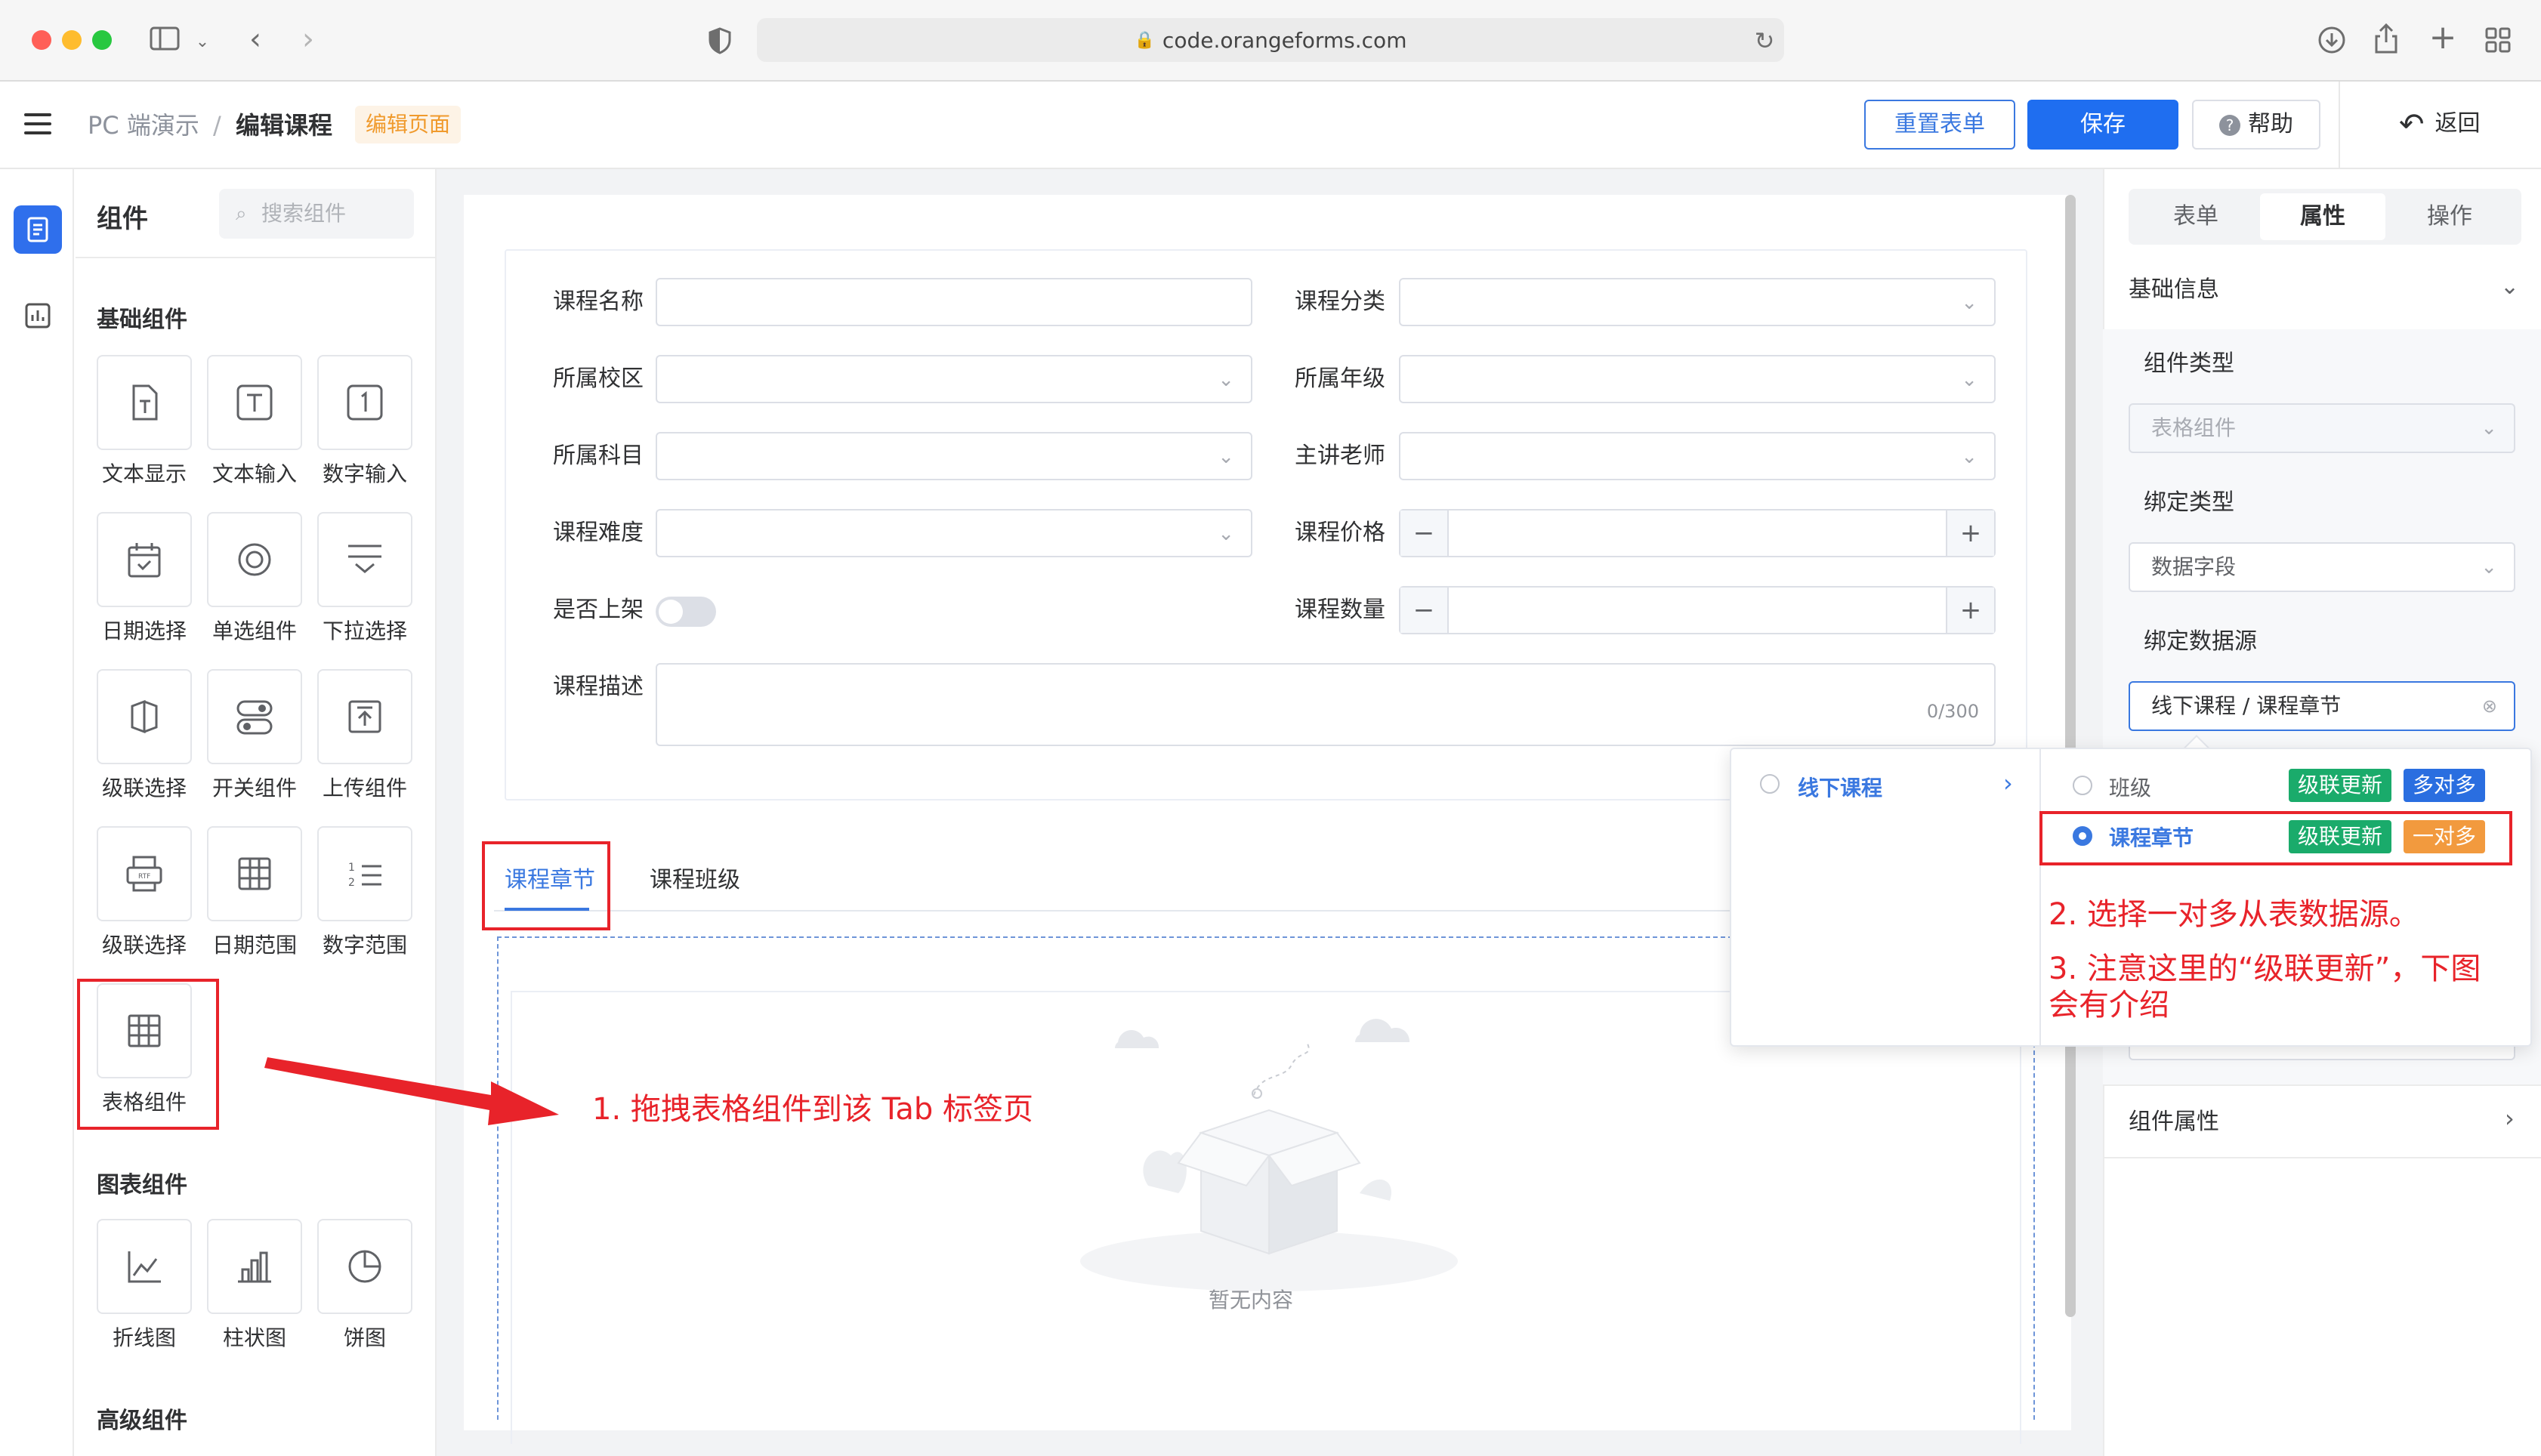  I want to click on on-sale-label: 是否上架, so click(598, 610).